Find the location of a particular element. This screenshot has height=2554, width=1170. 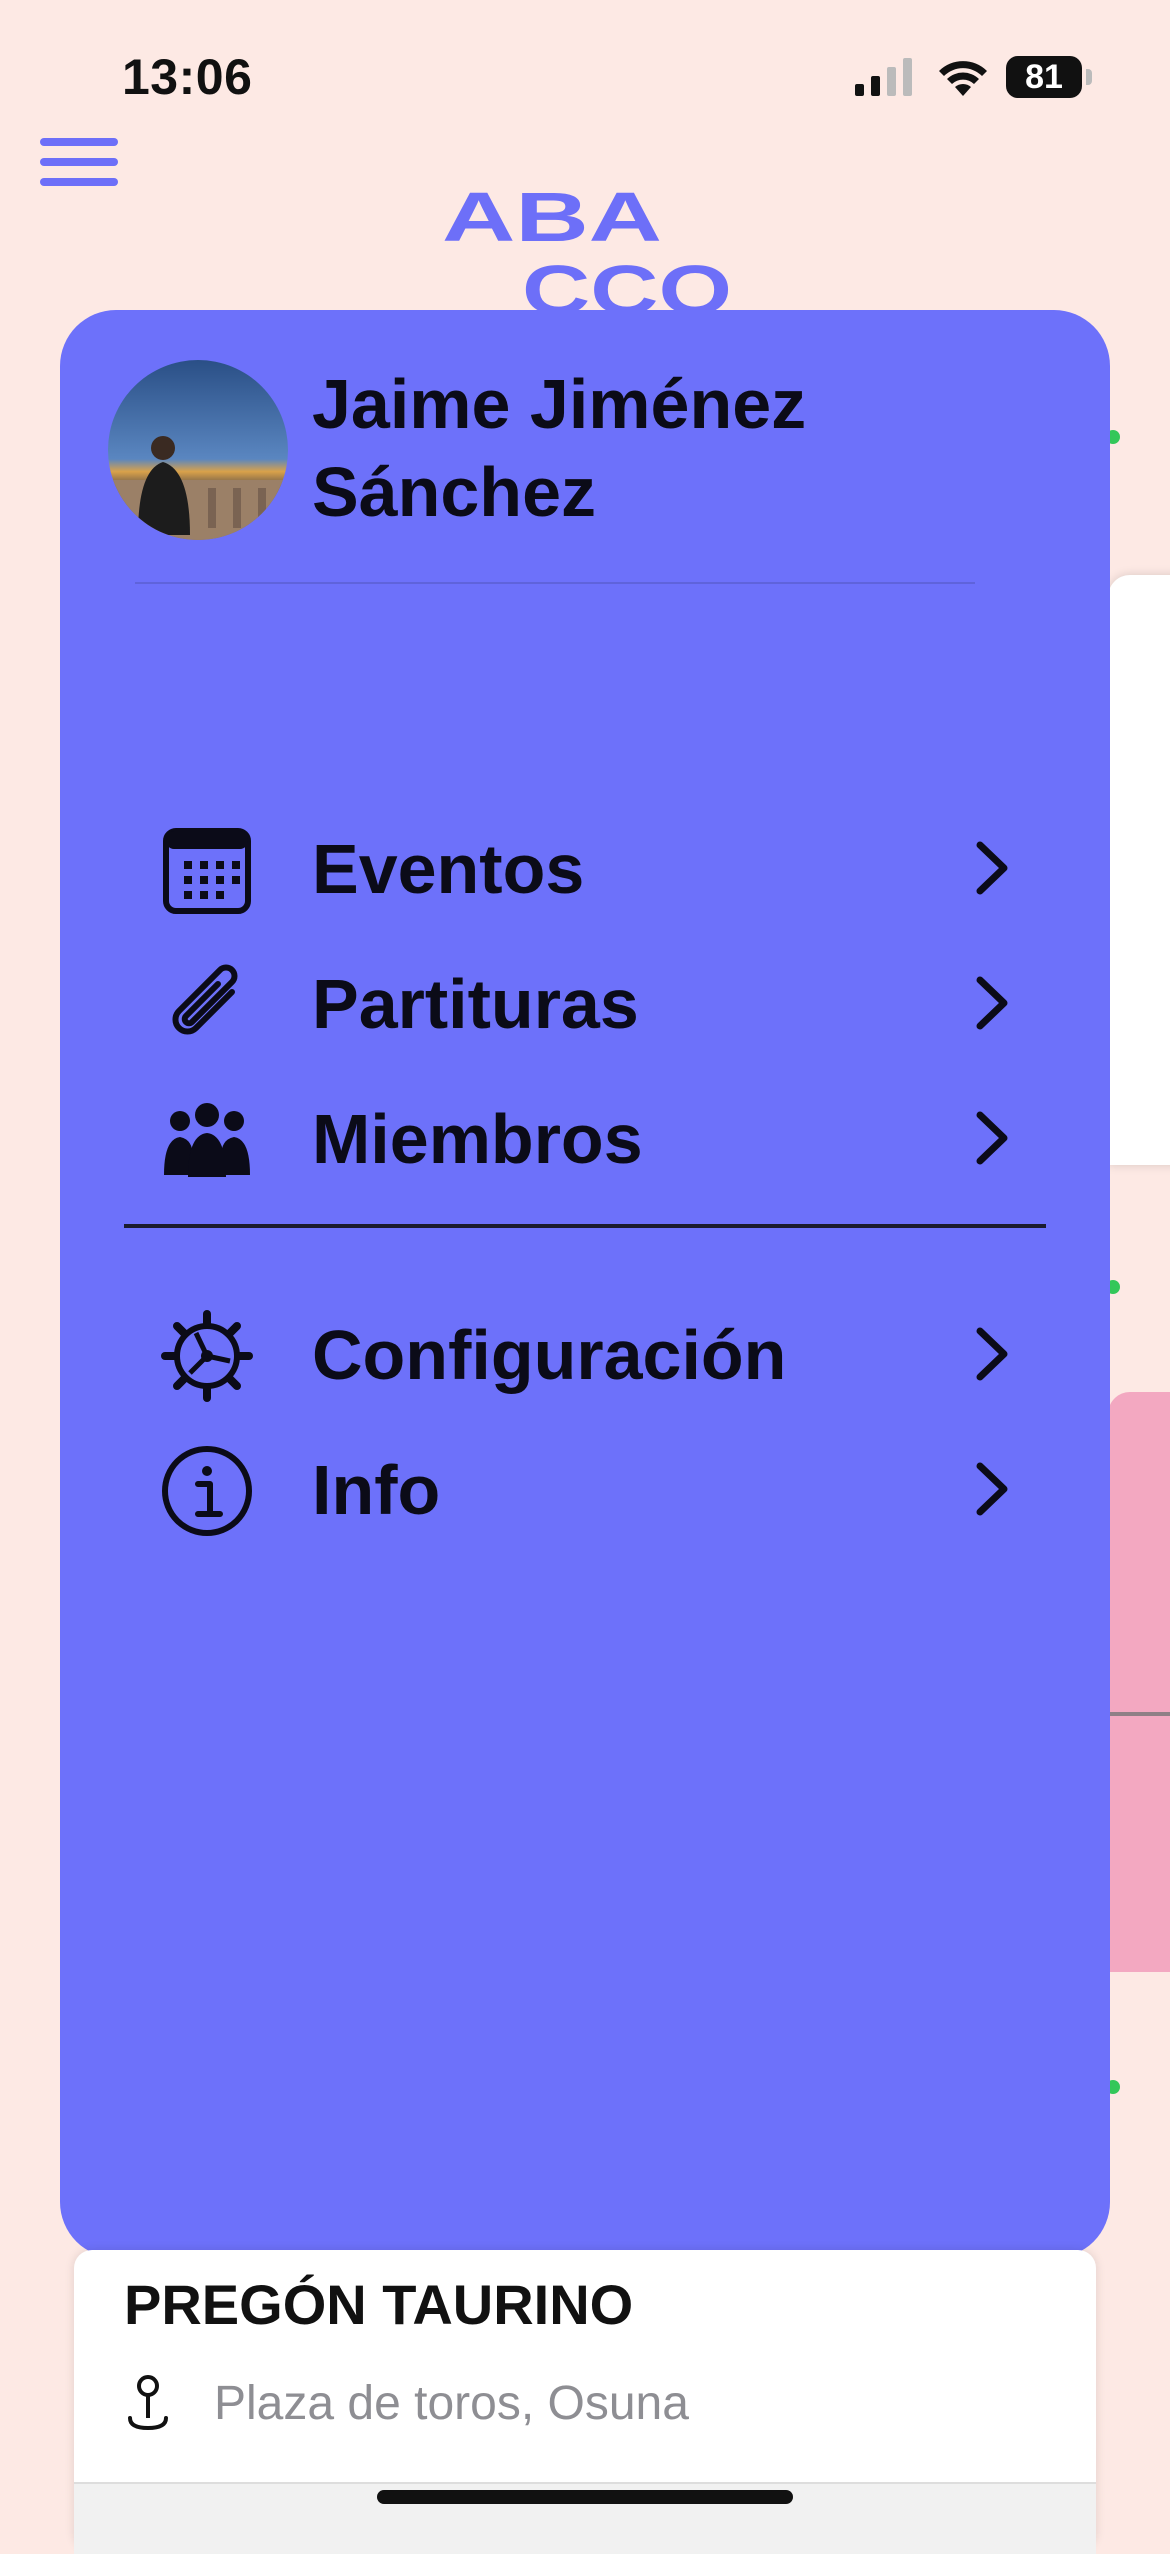

menu-item-label: Miembros is located at coordinates (477, 1139).